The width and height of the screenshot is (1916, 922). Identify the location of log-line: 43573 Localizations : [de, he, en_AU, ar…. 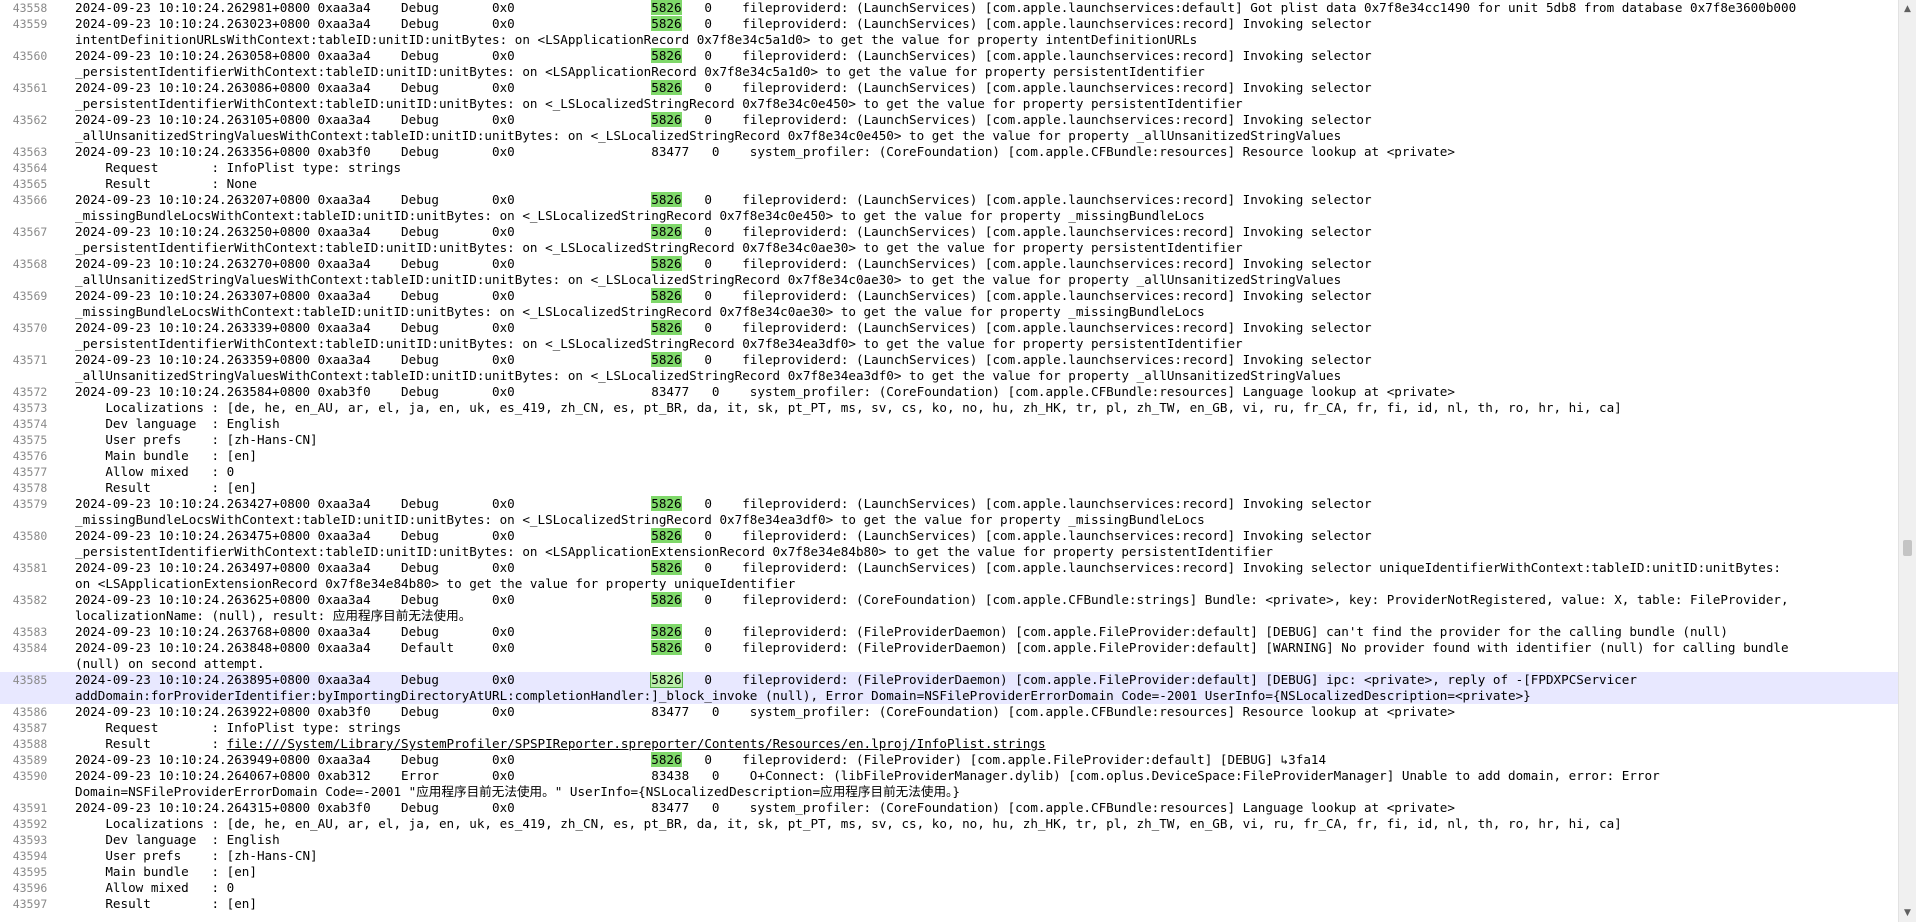
(949, 408).